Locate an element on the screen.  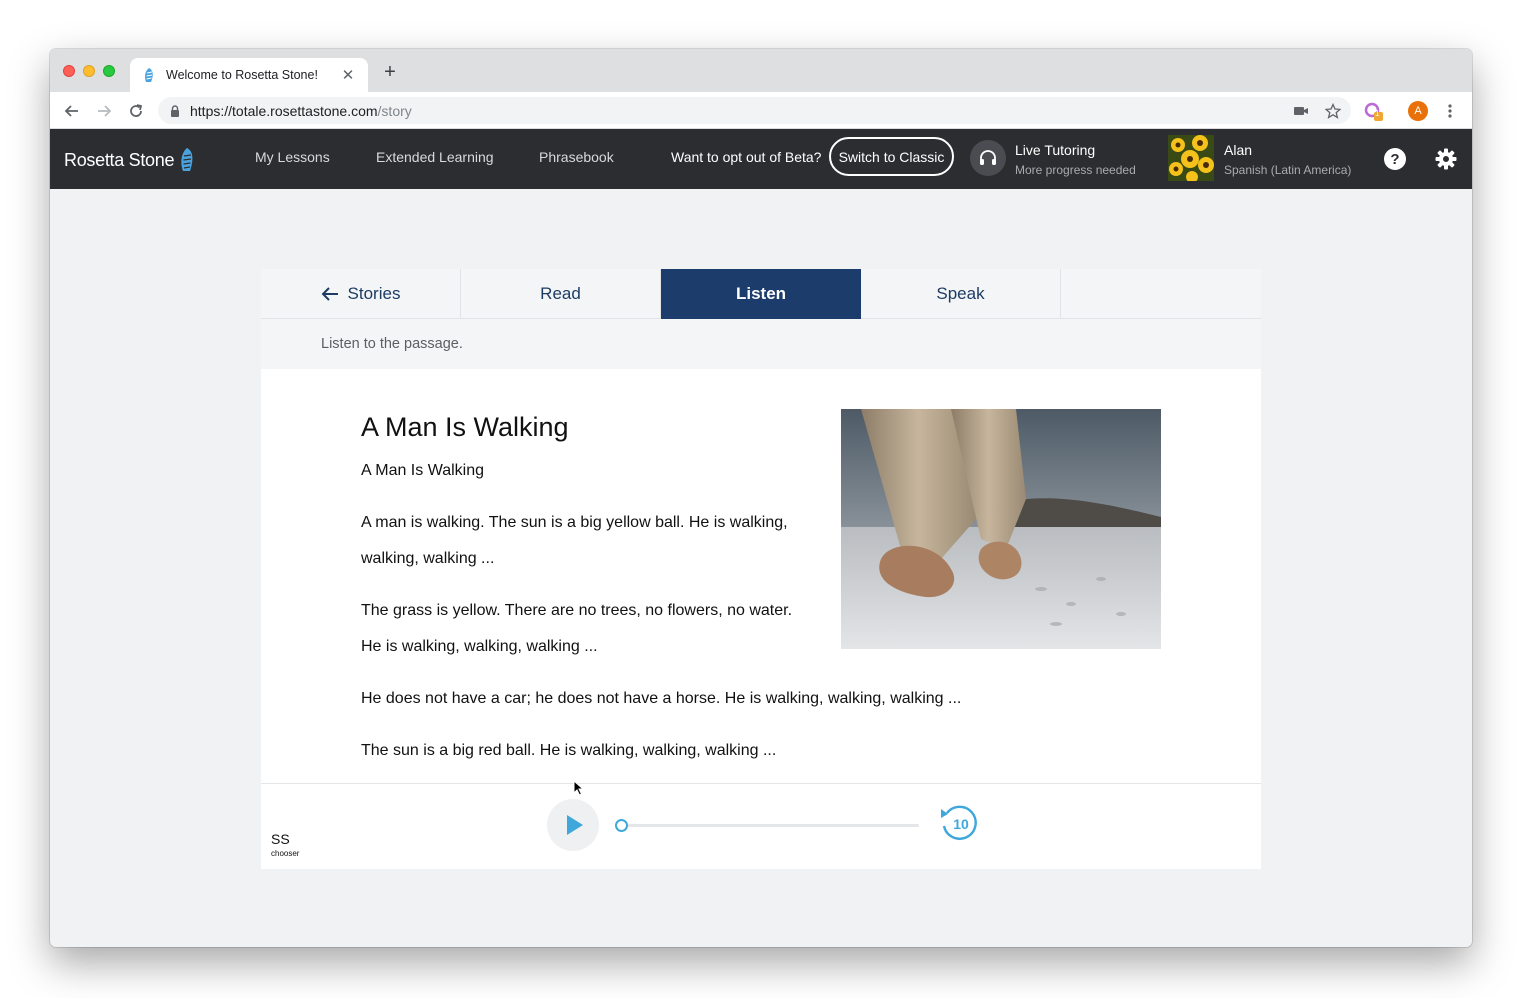
browser-tab: Welcome to Rosetta Stone! ✕ is located at coordinates (249, 75).